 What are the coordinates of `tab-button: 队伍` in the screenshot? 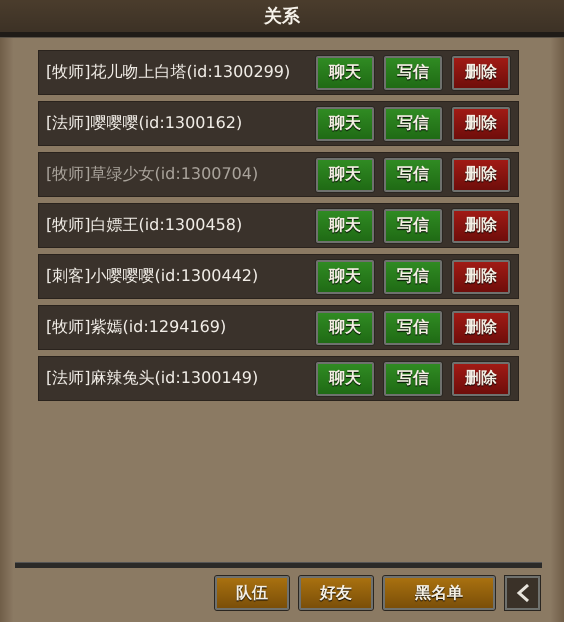 It's located at (252, 593).